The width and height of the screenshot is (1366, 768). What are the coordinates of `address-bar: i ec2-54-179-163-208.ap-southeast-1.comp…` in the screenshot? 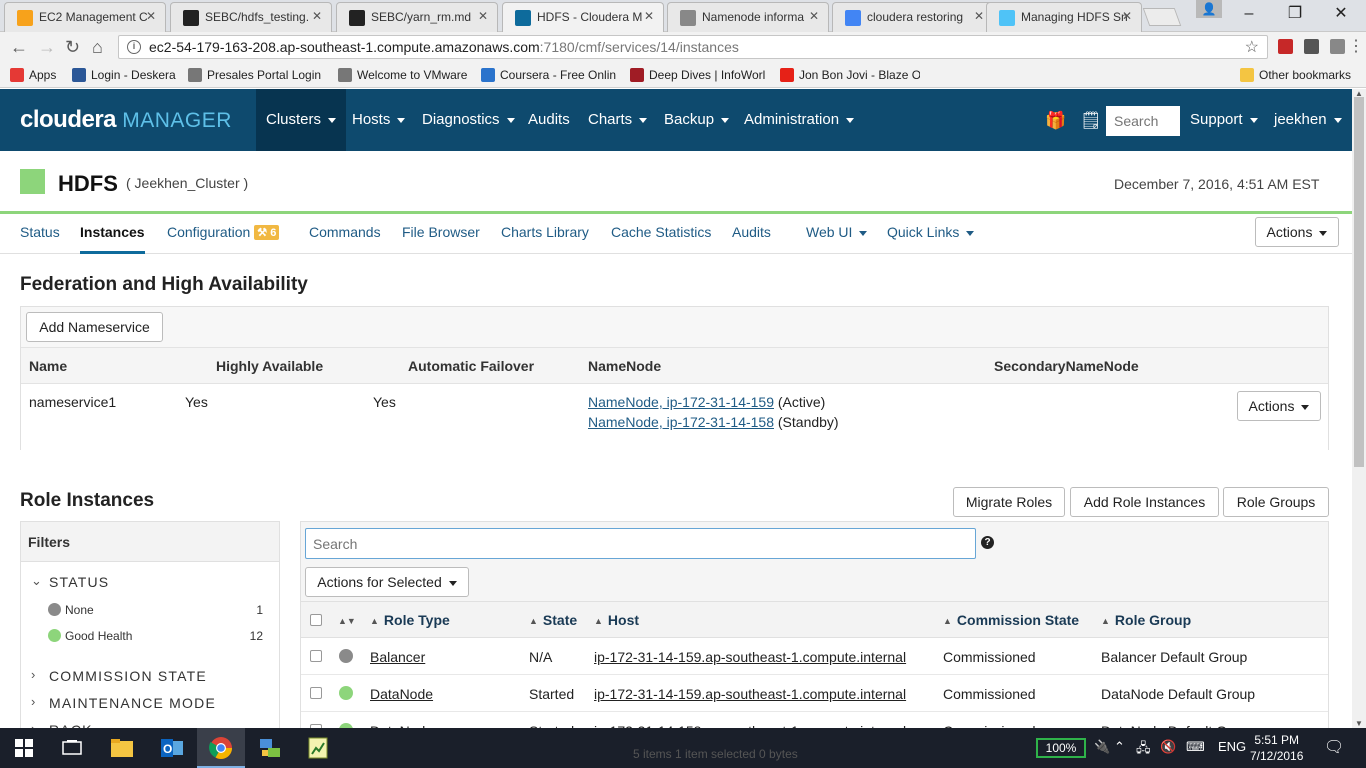 It's located at (693, 47).